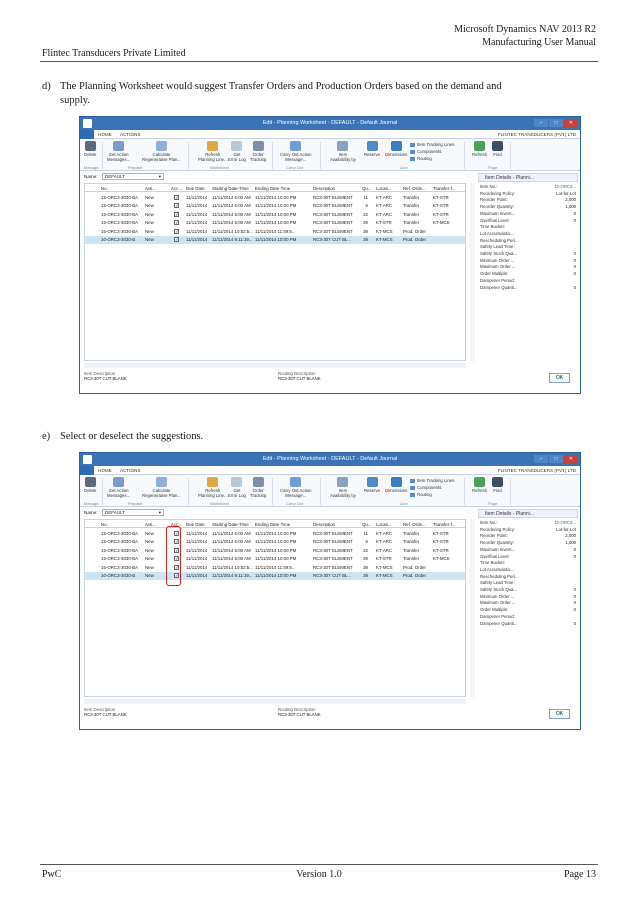  Describe the element at coordinates (197, 231) in the screenshot. I see `table-cell: 11/11/2014` at that location.